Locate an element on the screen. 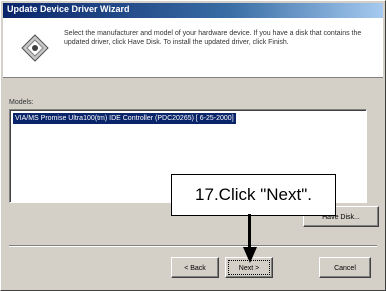  callout-arrow-icon is located at coordinates (249, 231).